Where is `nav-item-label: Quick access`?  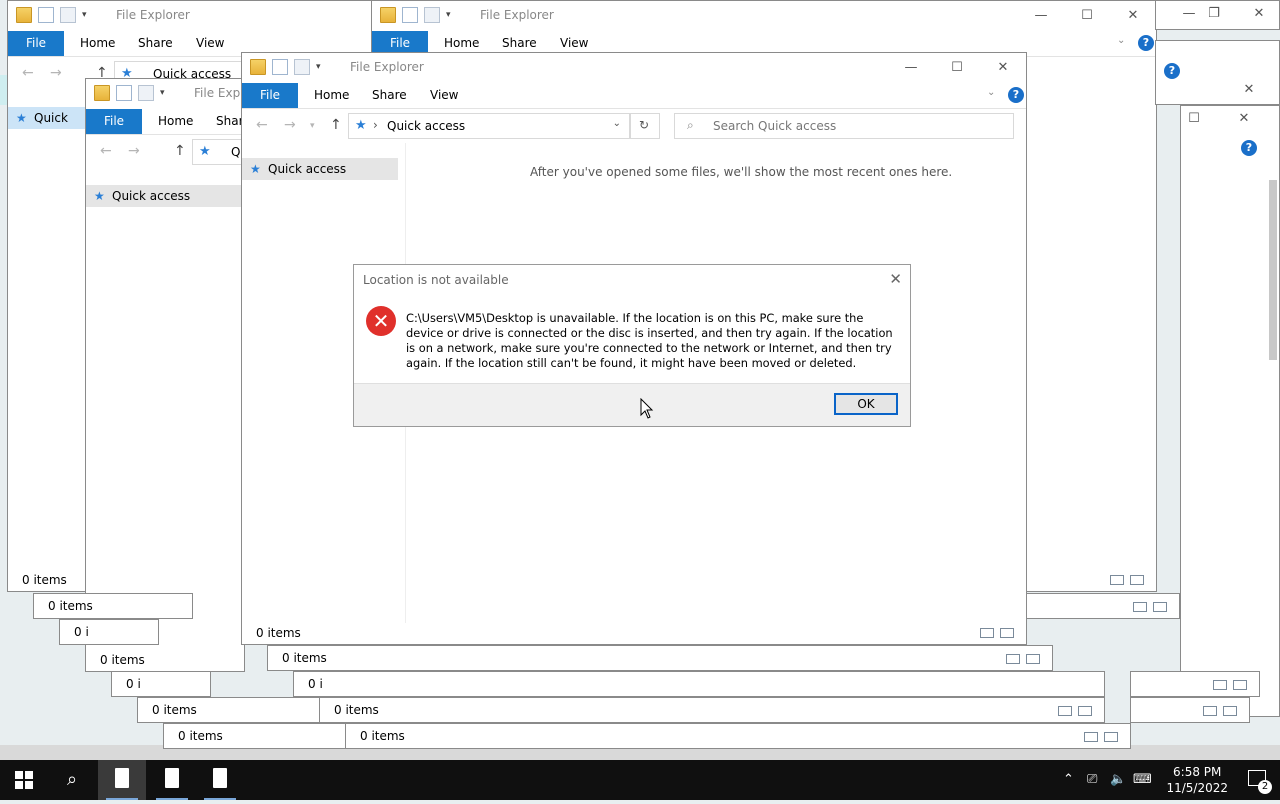
nav-item-label: Quick access is located at coordinates (151, 196).